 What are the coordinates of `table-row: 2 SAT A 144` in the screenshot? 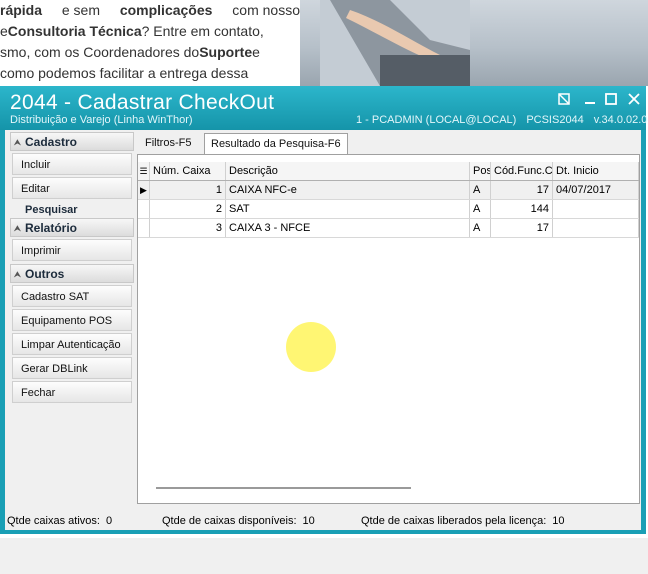 It's located at (388, 209).